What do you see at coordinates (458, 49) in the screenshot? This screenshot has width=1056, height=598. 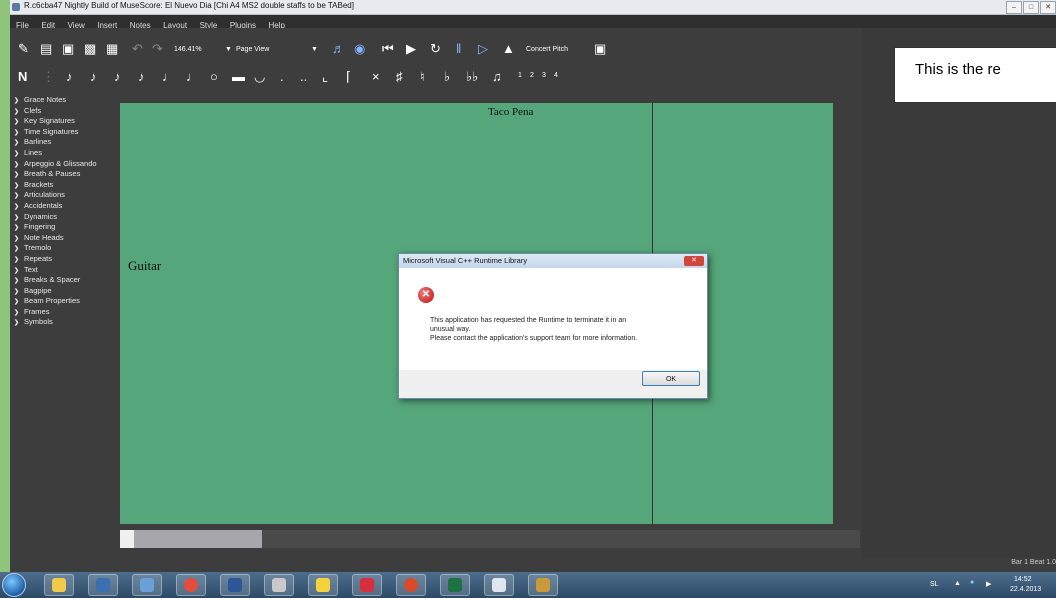 I see `repeat-icon: ‖` at bounding box center [458, 49].